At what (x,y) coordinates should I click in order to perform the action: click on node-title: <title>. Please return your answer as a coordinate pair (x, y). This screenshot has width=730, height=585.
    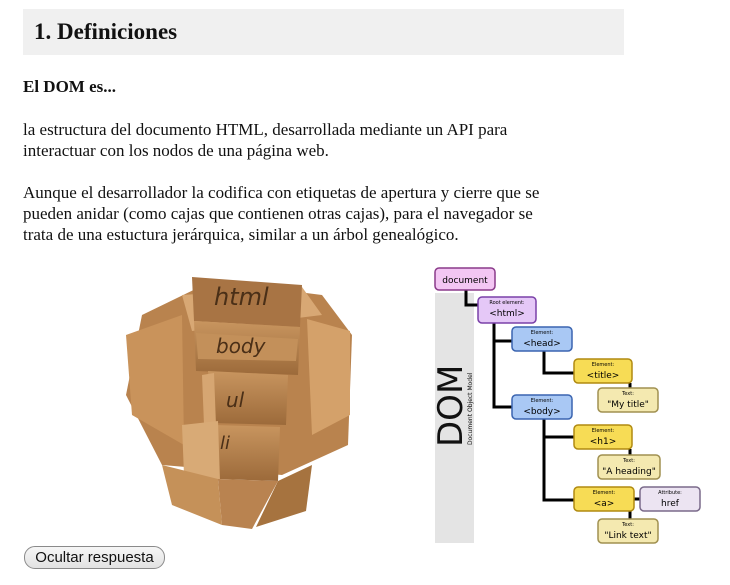
    Looking at the image, I should click on (603, 376).